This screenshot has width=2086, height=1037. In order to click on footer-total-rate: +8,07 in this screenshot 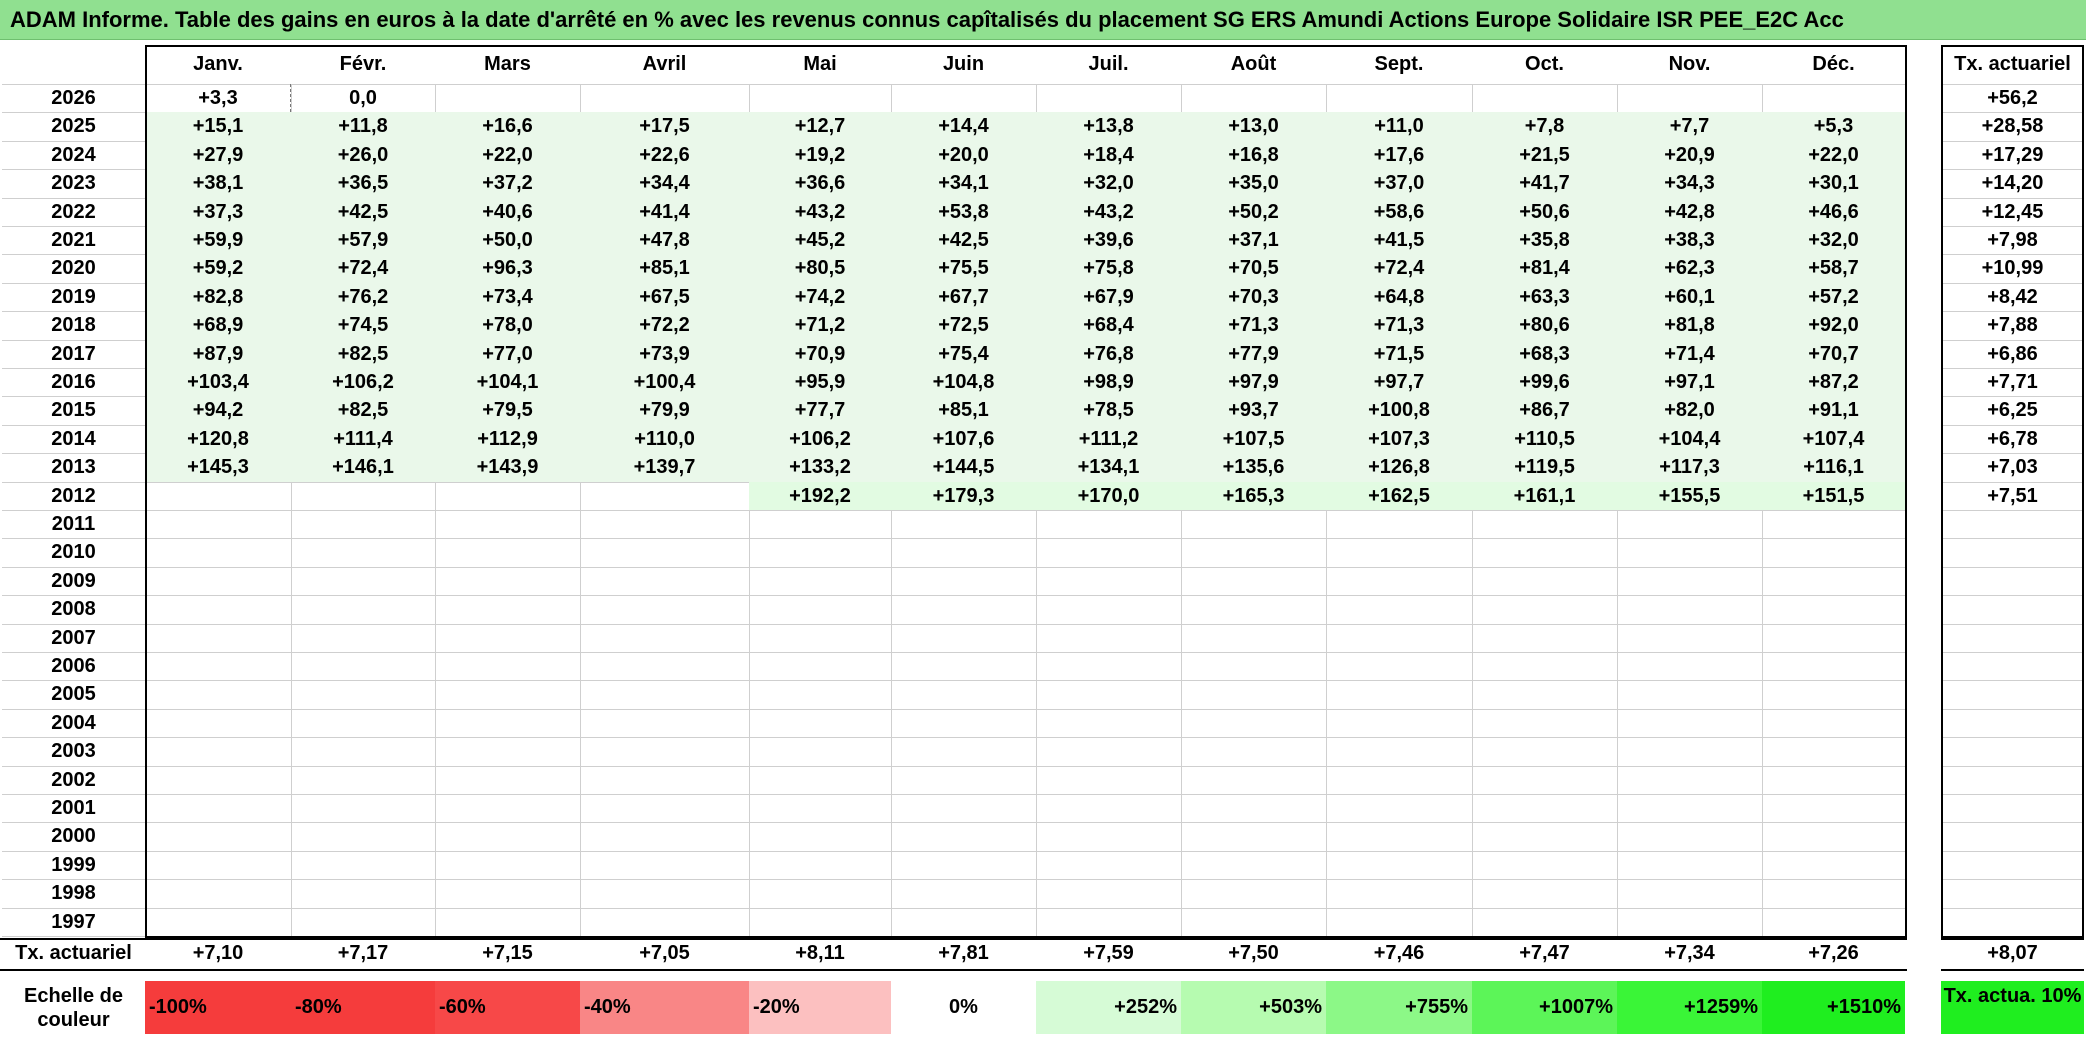, I will do `click(2012, 953)`.